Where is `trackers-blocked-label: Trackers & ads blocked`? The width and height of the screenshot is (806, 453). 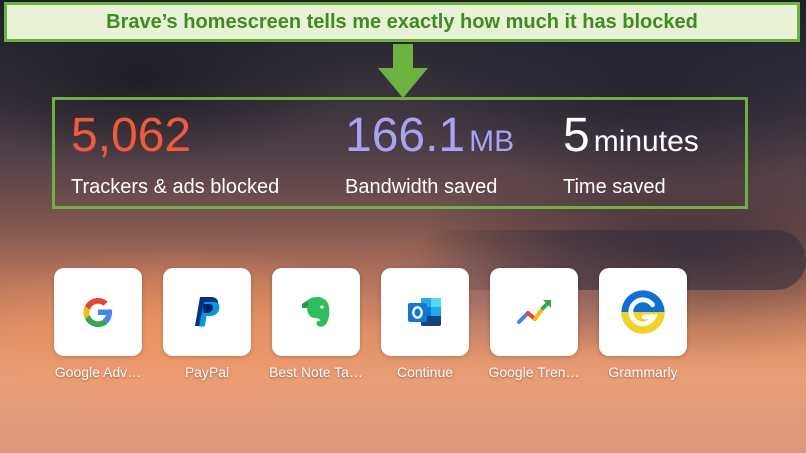
trackers-blocked-label: Trackers & ads blocked is located at coordinates (175, 187).